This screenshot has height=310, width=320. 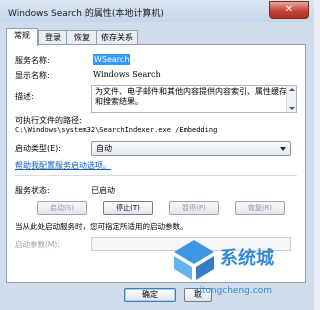 I want to click on description-box: 为文件、电子邮件和其他内容提供内容索引、属性缓存和搜索结果。, so click(x=194, y=99).